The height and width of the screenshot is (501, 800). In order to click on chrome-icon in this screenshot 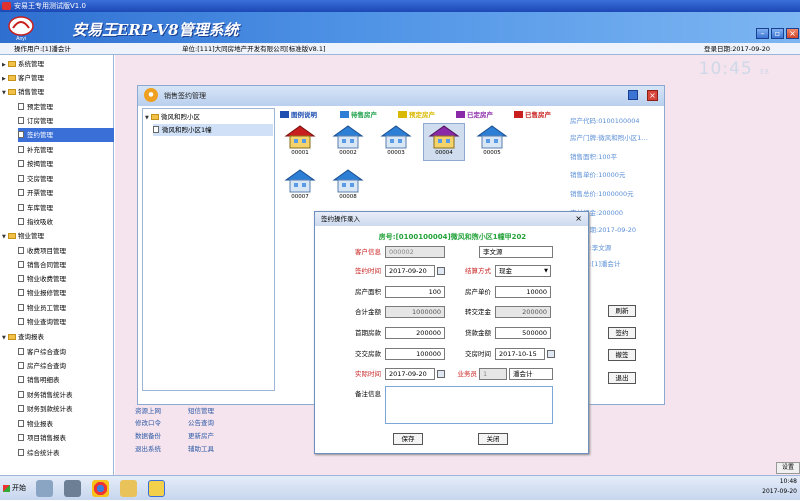, I will do `click(100, 488)`.